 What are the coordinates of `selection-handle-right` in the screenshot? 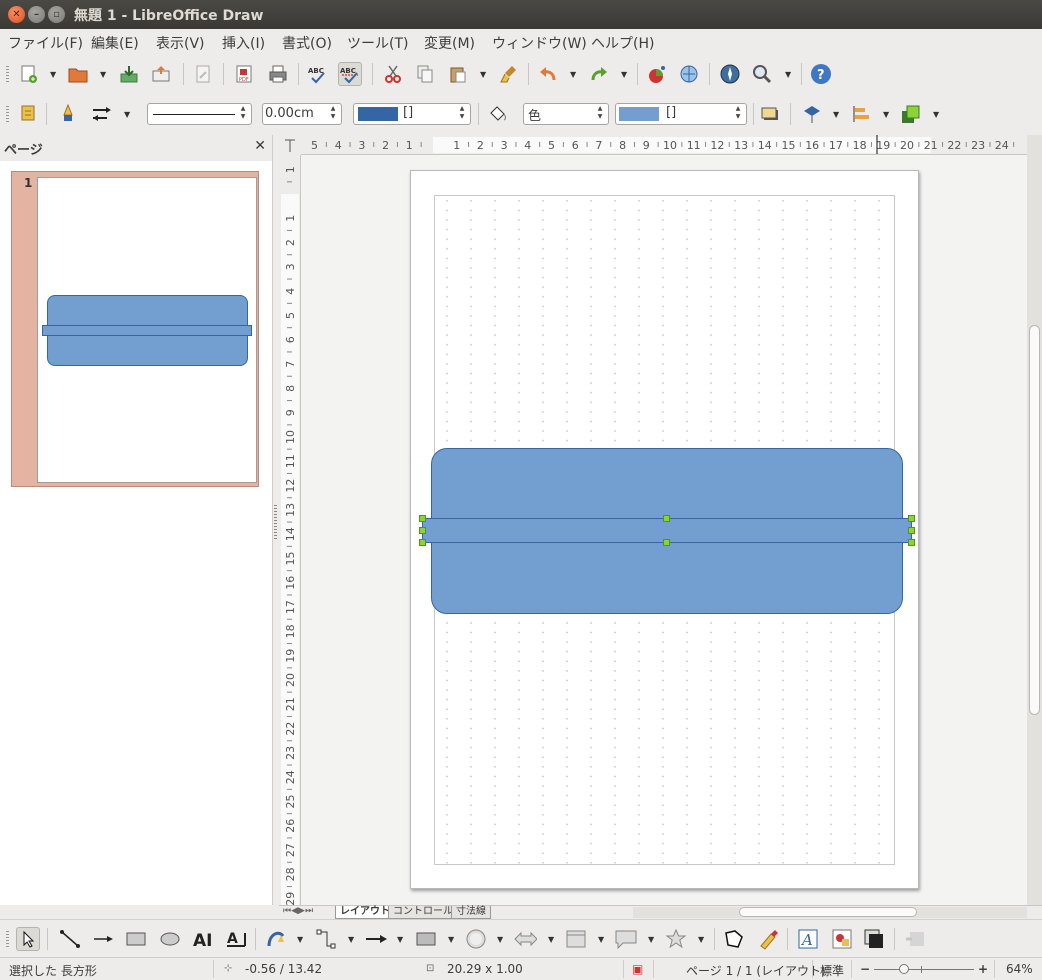 It's located at (911, 530).